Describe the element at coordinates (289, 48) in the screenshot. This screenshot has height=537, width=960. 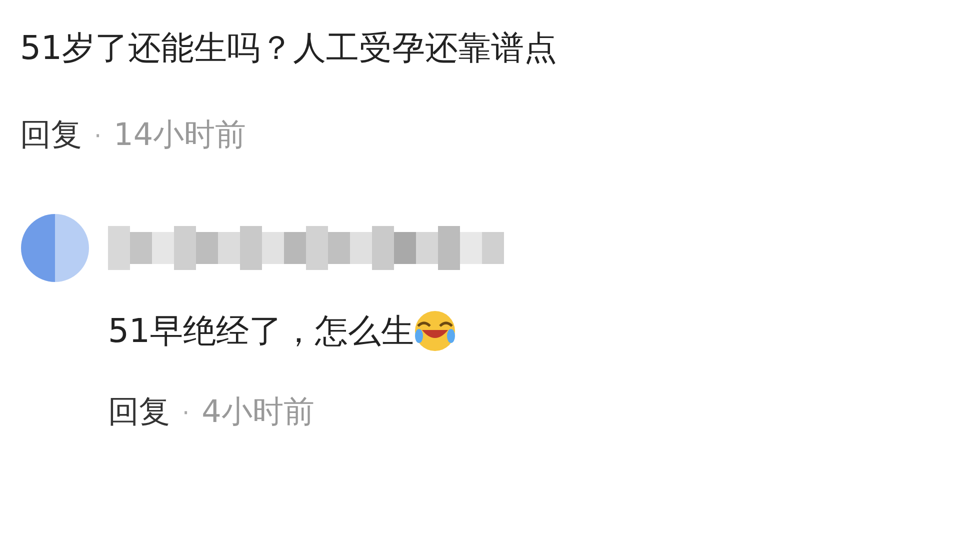
I see `comment-text: 51岁了还能生吗？人工受孕还靠谱点` at that location.